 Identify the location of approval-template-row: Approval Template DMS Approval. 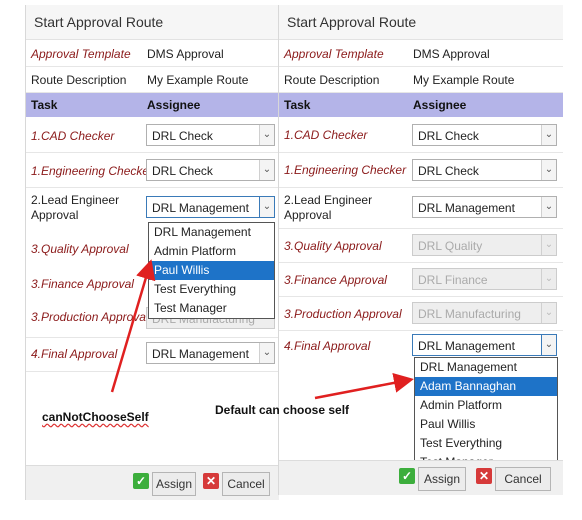
(152, 53).